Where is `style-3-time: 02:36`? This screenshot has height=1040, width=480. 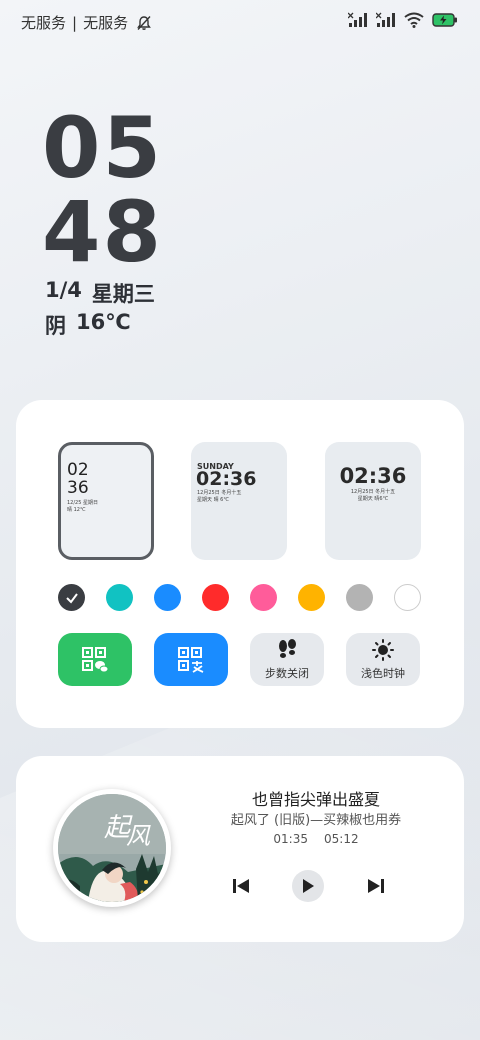 style-3-time: 02:36 is located at coordinates (373, 476).